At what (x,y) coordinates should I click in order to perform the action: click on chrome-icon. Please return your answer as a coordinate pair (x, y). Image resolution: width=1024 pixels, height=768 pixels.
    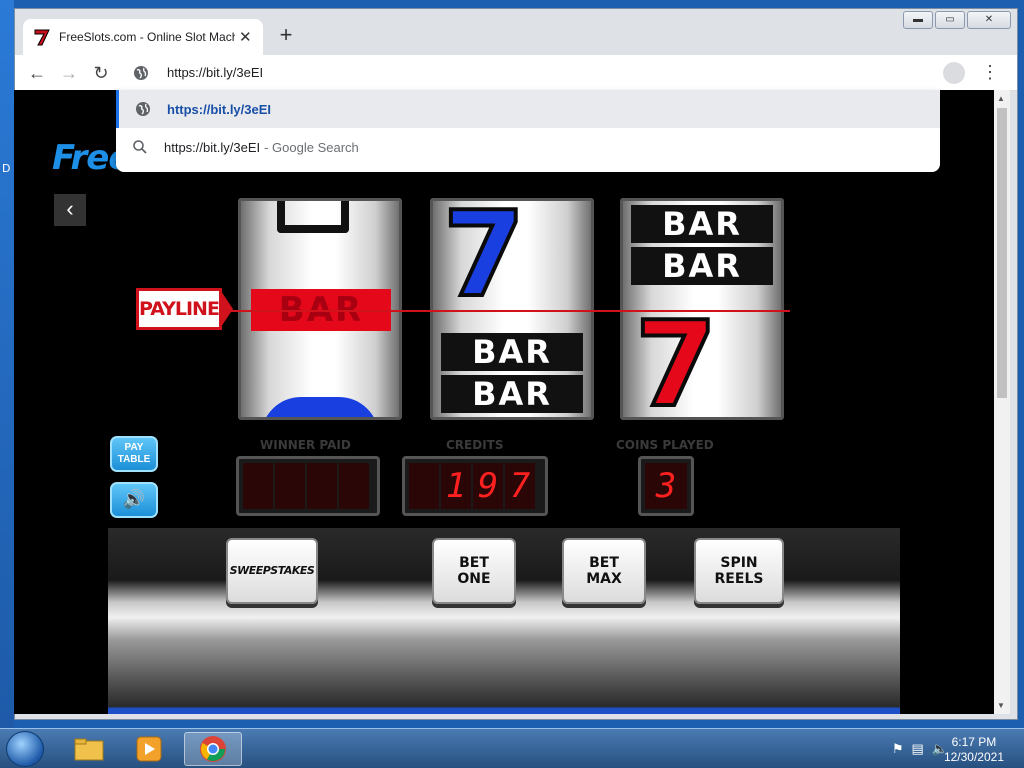
    Looking at the image, I should click on (213, 749).